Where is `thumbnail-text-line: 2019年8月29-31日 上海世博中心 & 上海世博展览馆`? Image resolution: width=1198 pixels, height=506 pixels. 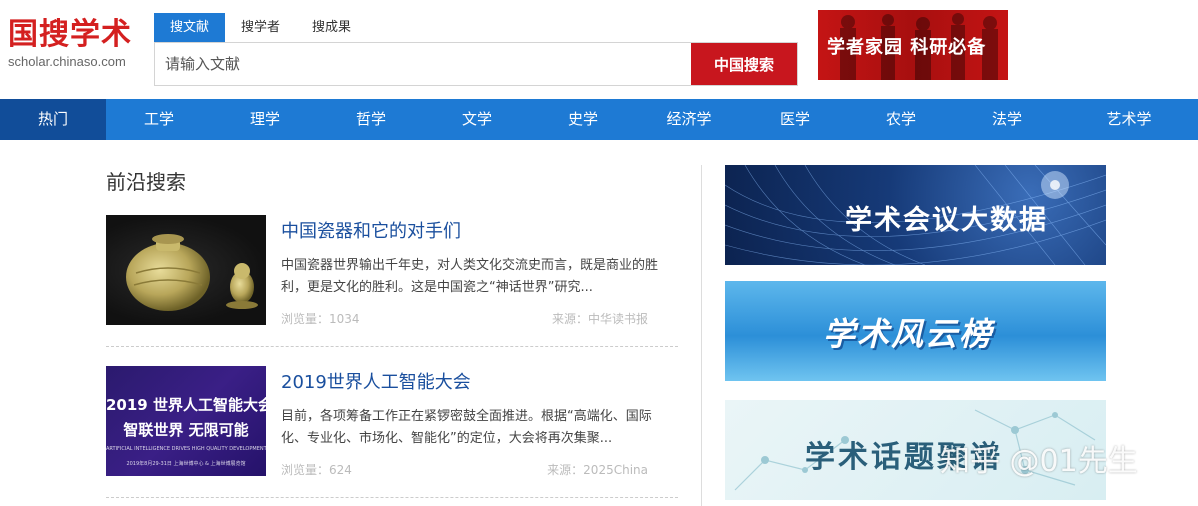 thumbnail-text-line: 2019年8月29-31日 上海世博中心 & 上海世博展览馆 is located at coordinates (186, 464).